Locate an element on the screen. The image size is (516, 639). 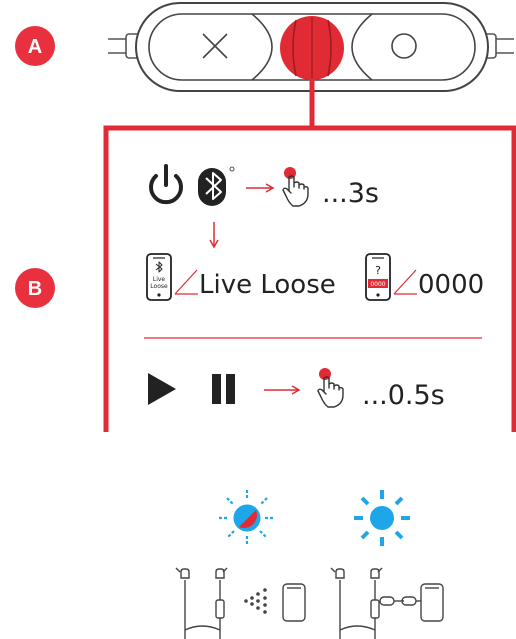
pin-icon-question: ? is located at coordinates (378, 270).